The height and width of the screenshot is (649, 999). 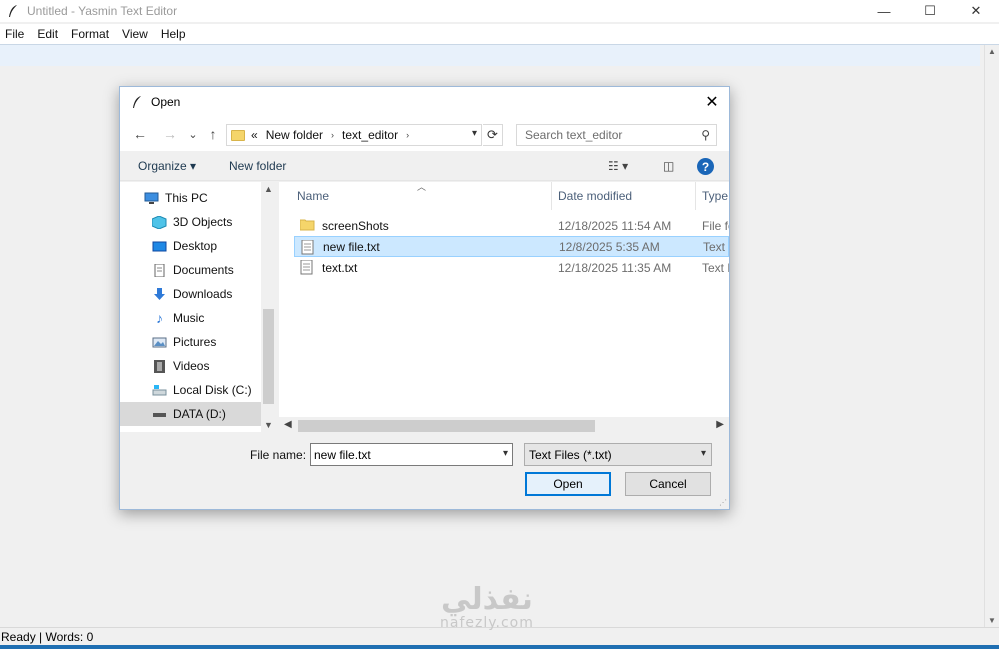 I want to click on search-icon: ⚲, so click(x=705, y=135).